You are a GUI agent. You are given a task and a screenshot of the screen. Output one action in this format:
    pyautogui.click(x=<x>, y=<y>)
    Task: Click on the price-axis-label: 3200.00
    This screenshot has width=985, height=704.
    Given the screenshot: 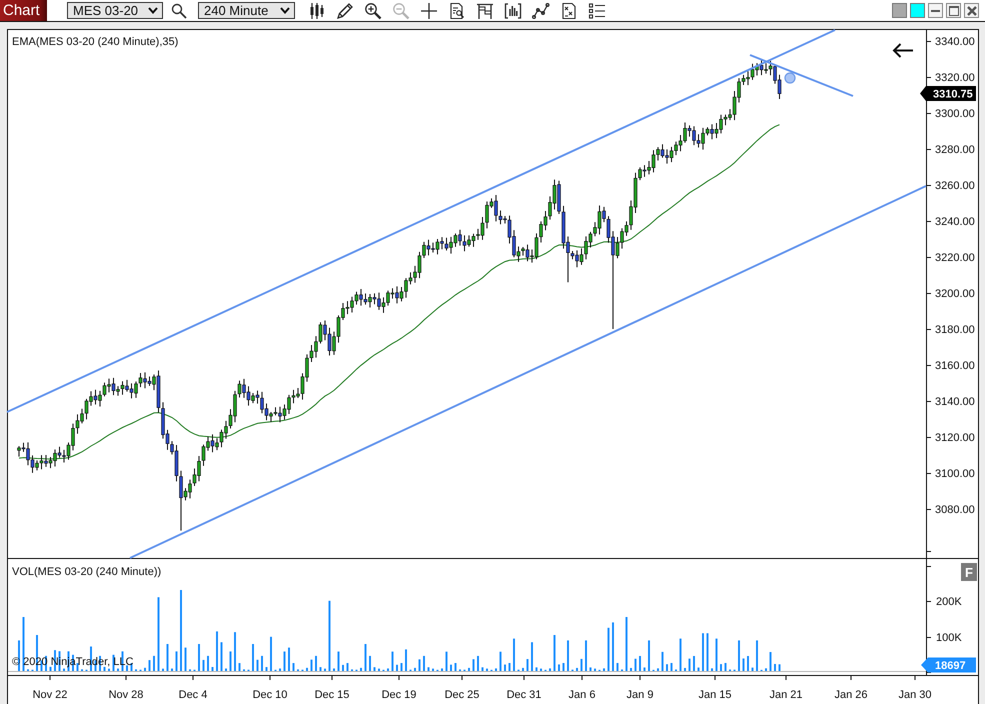 What is the action you would take?
    pyautogui.click(x=955, y=294)
    